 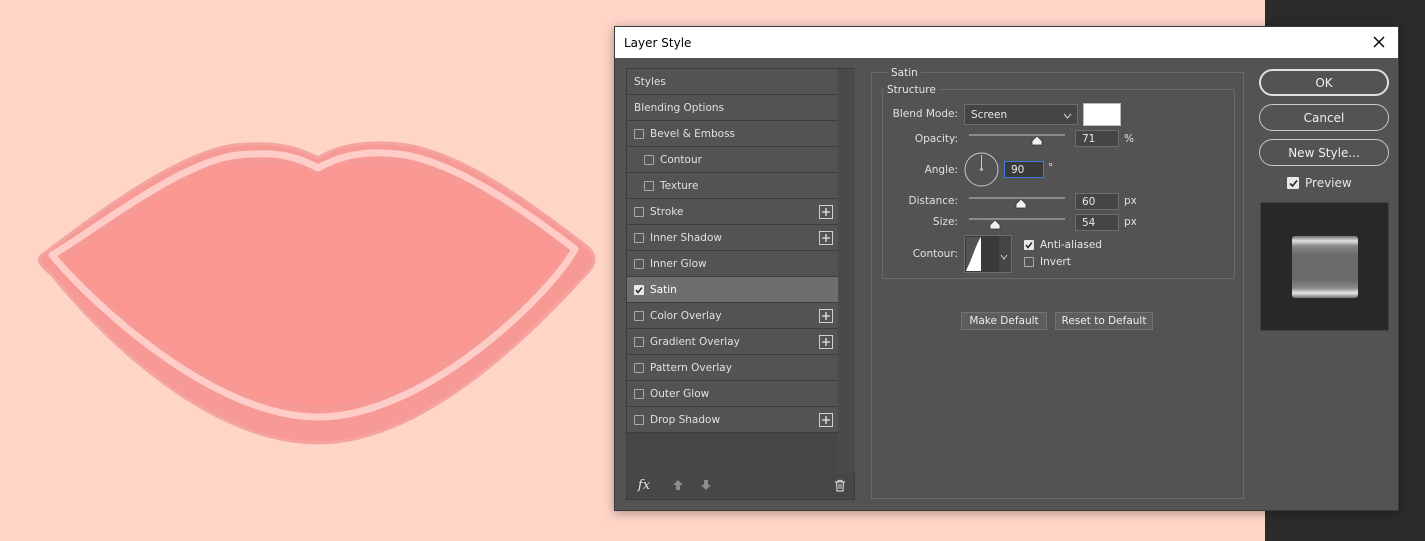 I want to click on sidebar-item-contour: Contour, so click(x=732, y=160).